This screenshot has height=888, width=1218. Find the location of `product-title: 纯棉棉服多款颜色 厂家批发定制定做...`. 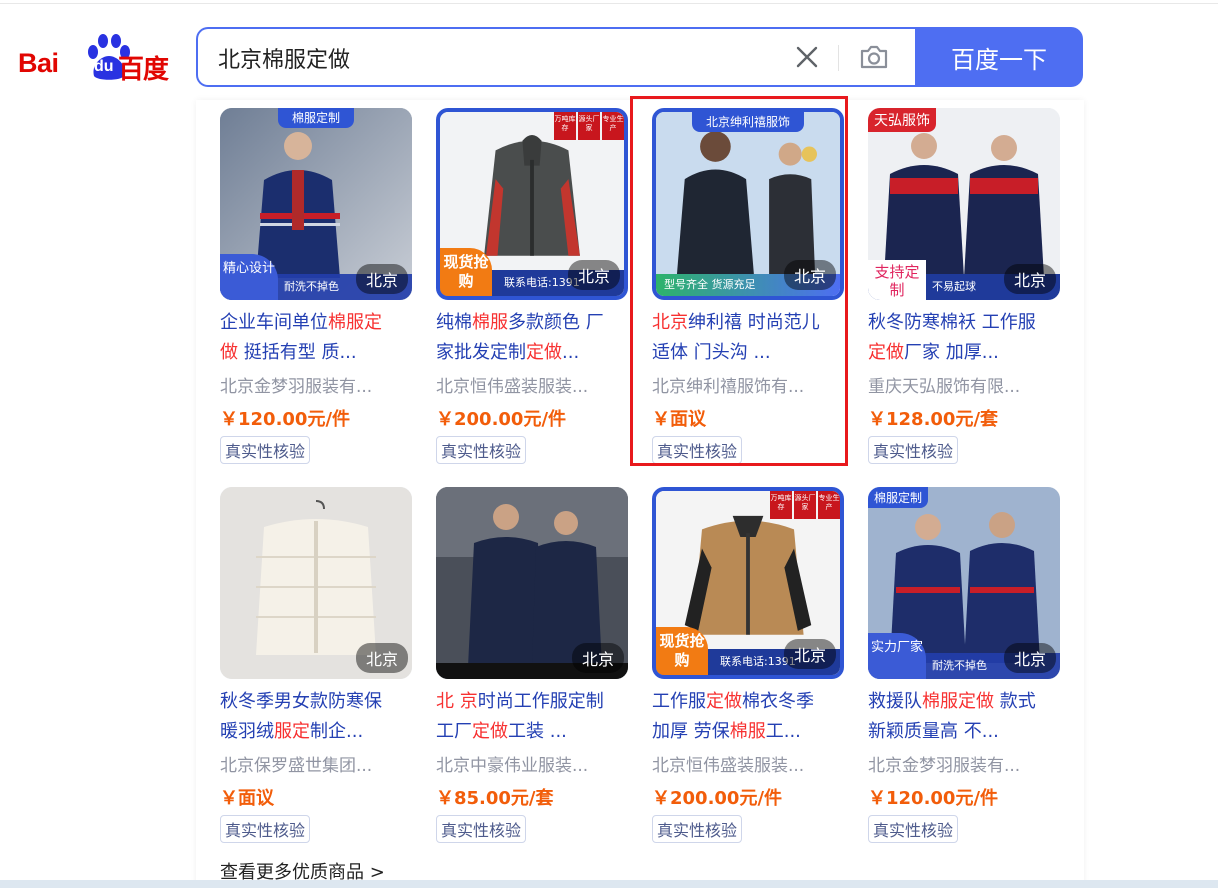

product-title: 纯棉棉服多款颜色 厂家批发定制定做... is located at coordinates (534, 338).